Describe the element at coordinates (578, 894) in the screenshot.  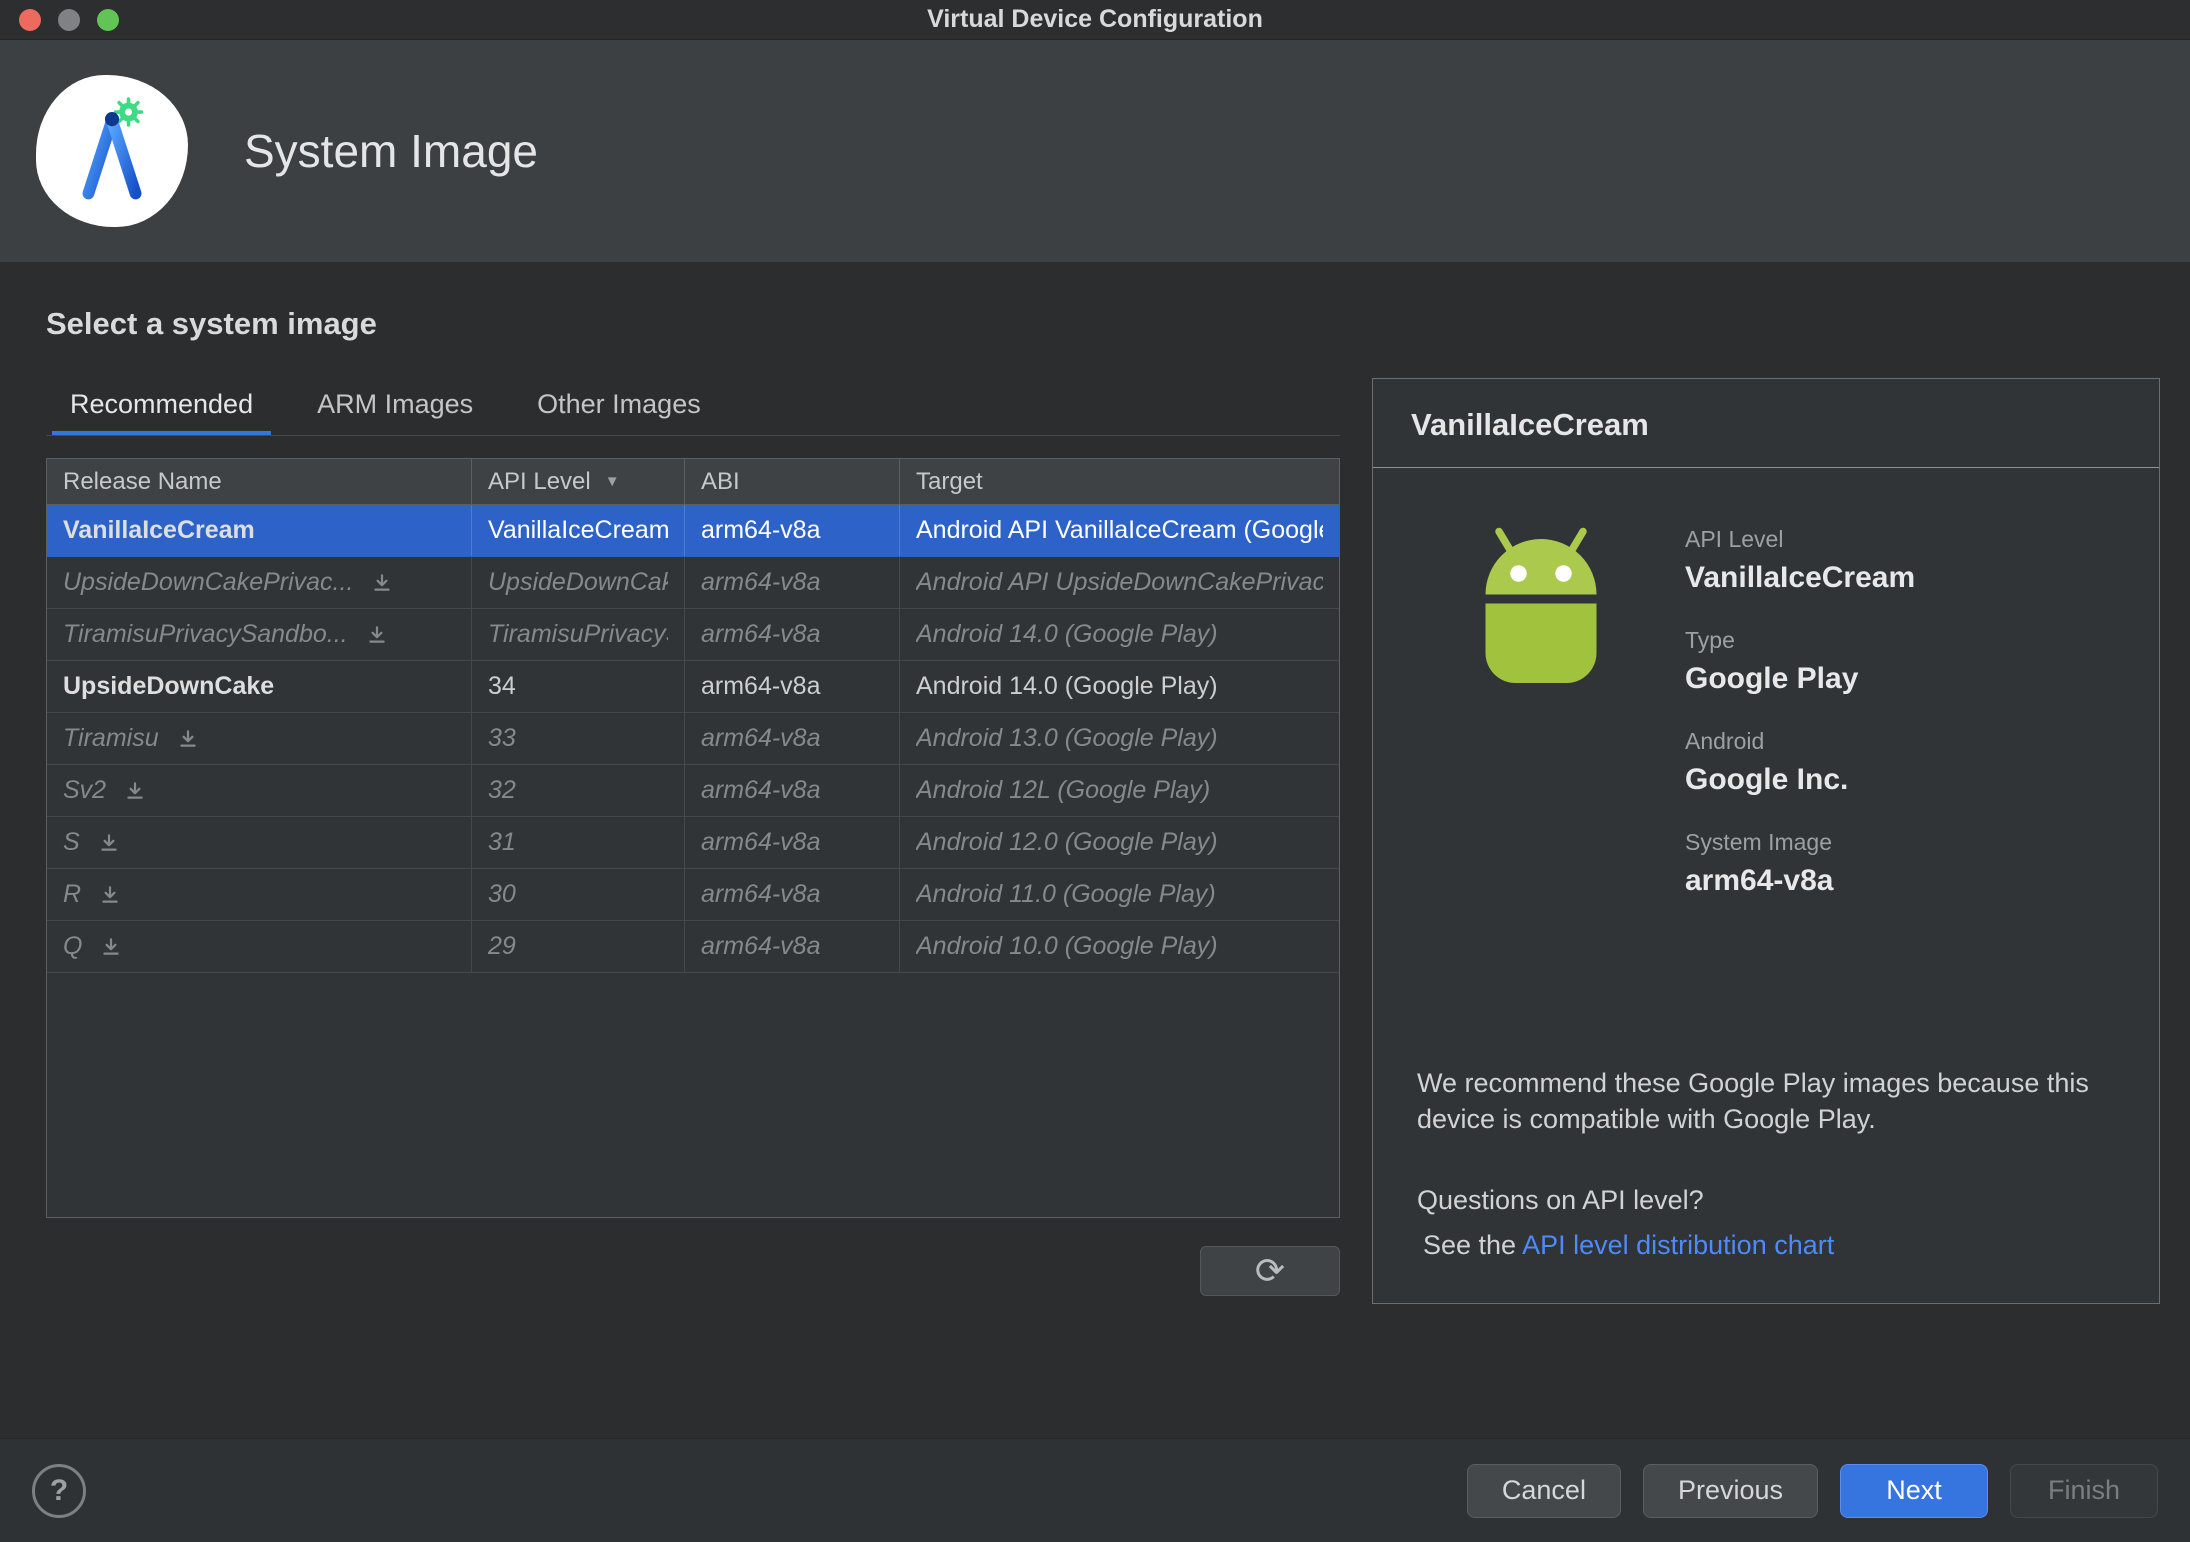
I see `api-level-cell: 30` at that location.